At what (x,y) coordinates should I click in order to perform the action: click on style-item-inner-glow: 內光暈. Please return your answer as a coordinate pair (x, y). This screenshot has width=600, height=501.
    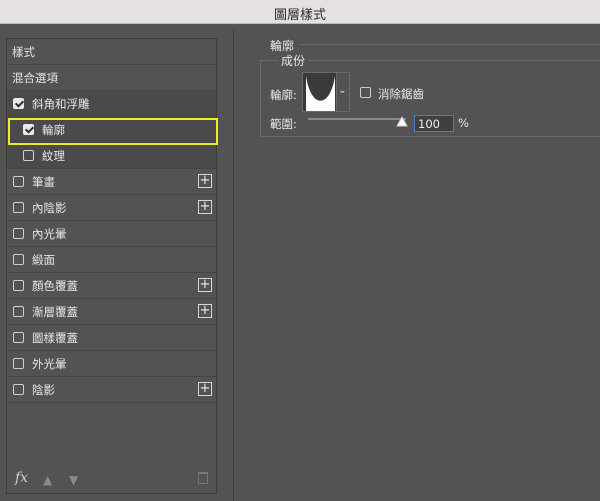
    Looking at the image, I should click on (111, 234).